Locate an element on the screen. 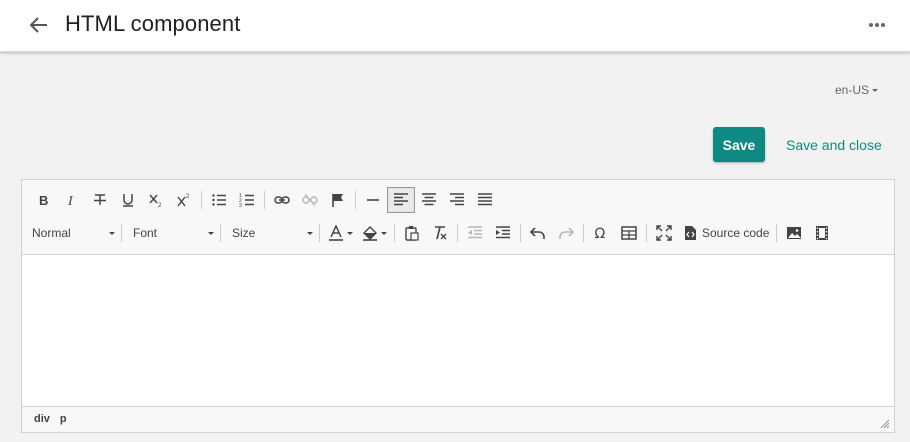 Image resolution: width=910 pixels, height=442 pixels. undo-button is located at coordinates (538, 233).